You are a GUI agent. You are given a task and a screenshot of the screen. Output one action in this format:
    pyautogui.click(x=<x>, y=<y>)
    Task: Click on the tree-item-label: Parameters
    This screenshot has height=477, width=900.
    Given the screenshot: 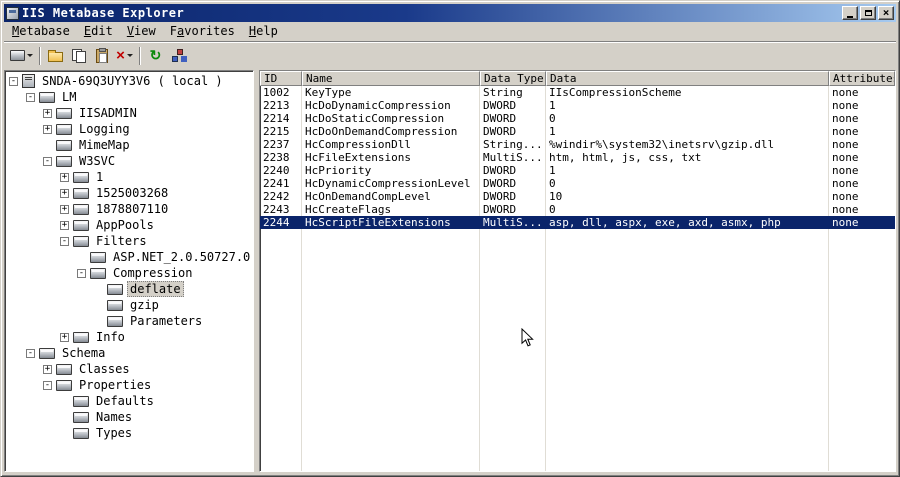 What is the action you would take?
    pyautogui.click(x=166, y=321)
    